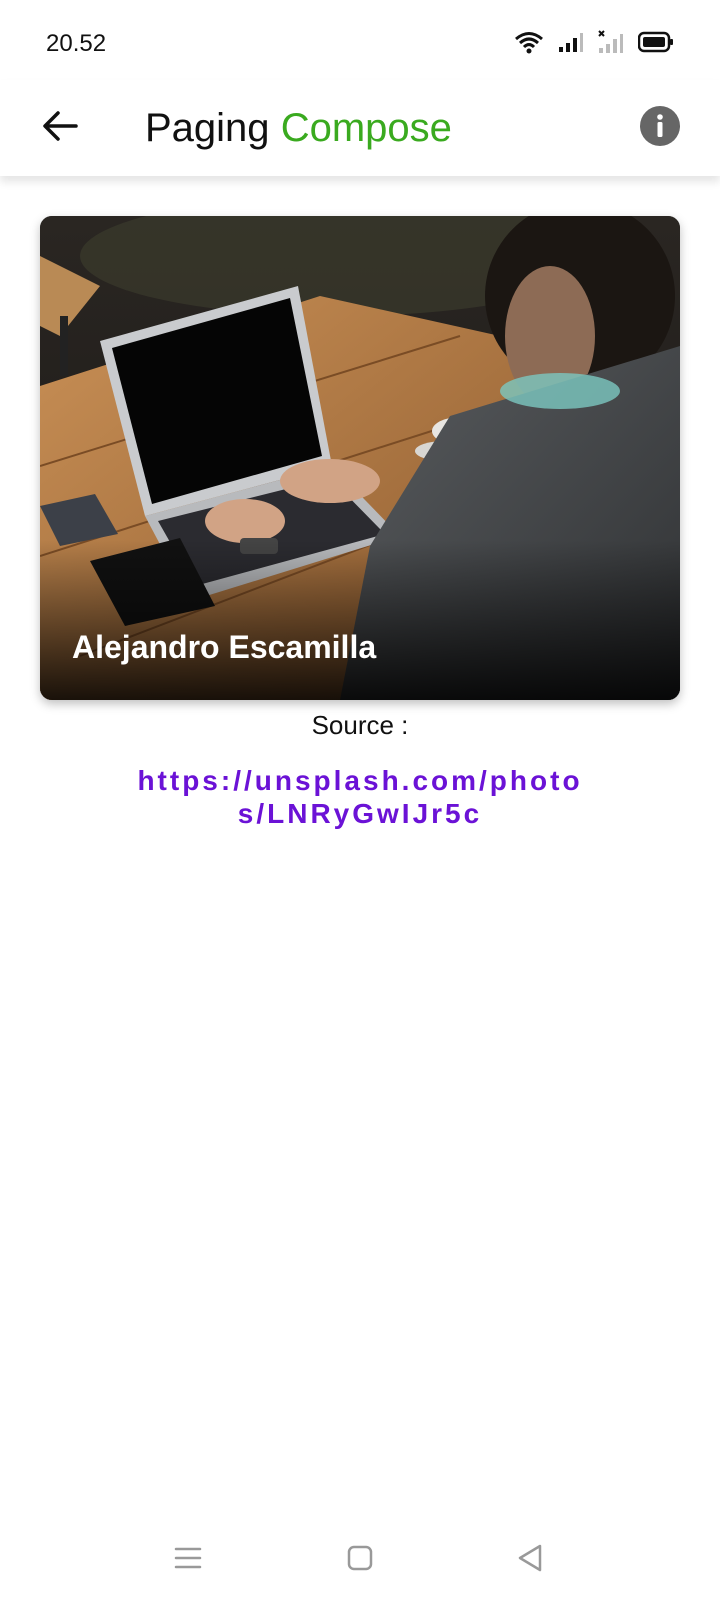  What do you see at coordinates (360, 620) in the screenshot?
I see `card-gradient` at bounding box center [360, 620].